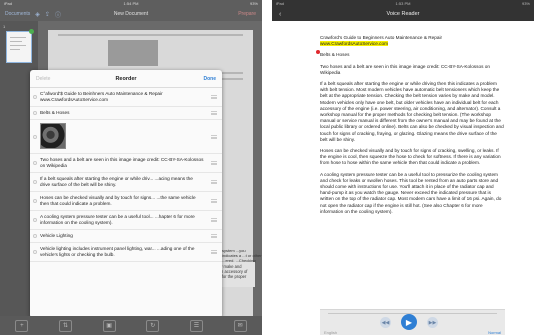  I want to click on audio-player: ◀◀ ▶ ▶▶ English Normal, so click(412, 322).